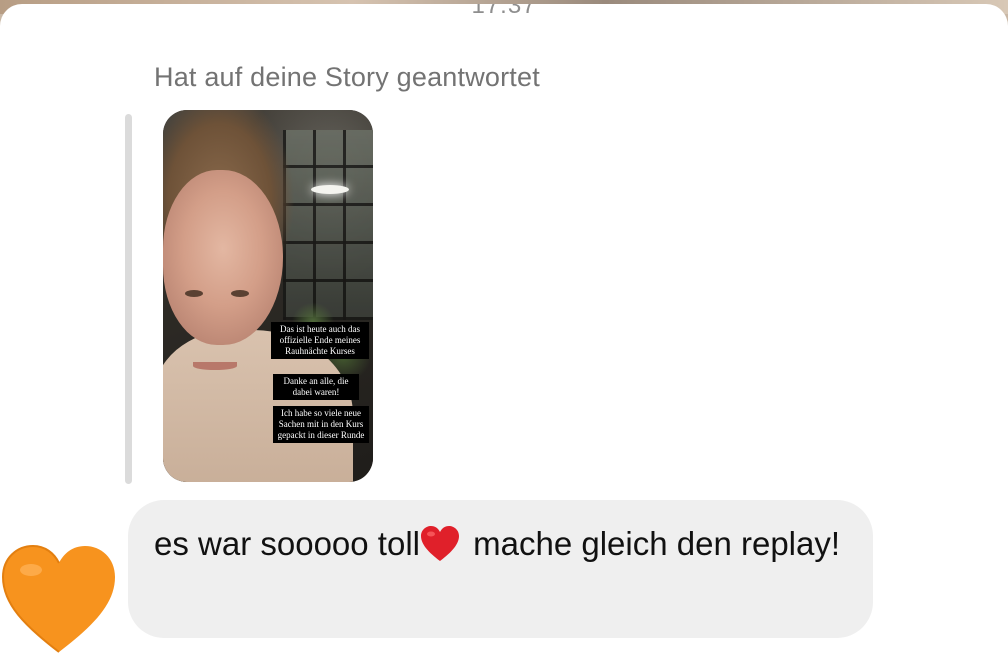 The width and height of the screenshot is (1008, 664). Describe the element at coordinates (316, 387) in the screenshot. I see `story-caption: Danke an alle, die dabei waren!` at that location.